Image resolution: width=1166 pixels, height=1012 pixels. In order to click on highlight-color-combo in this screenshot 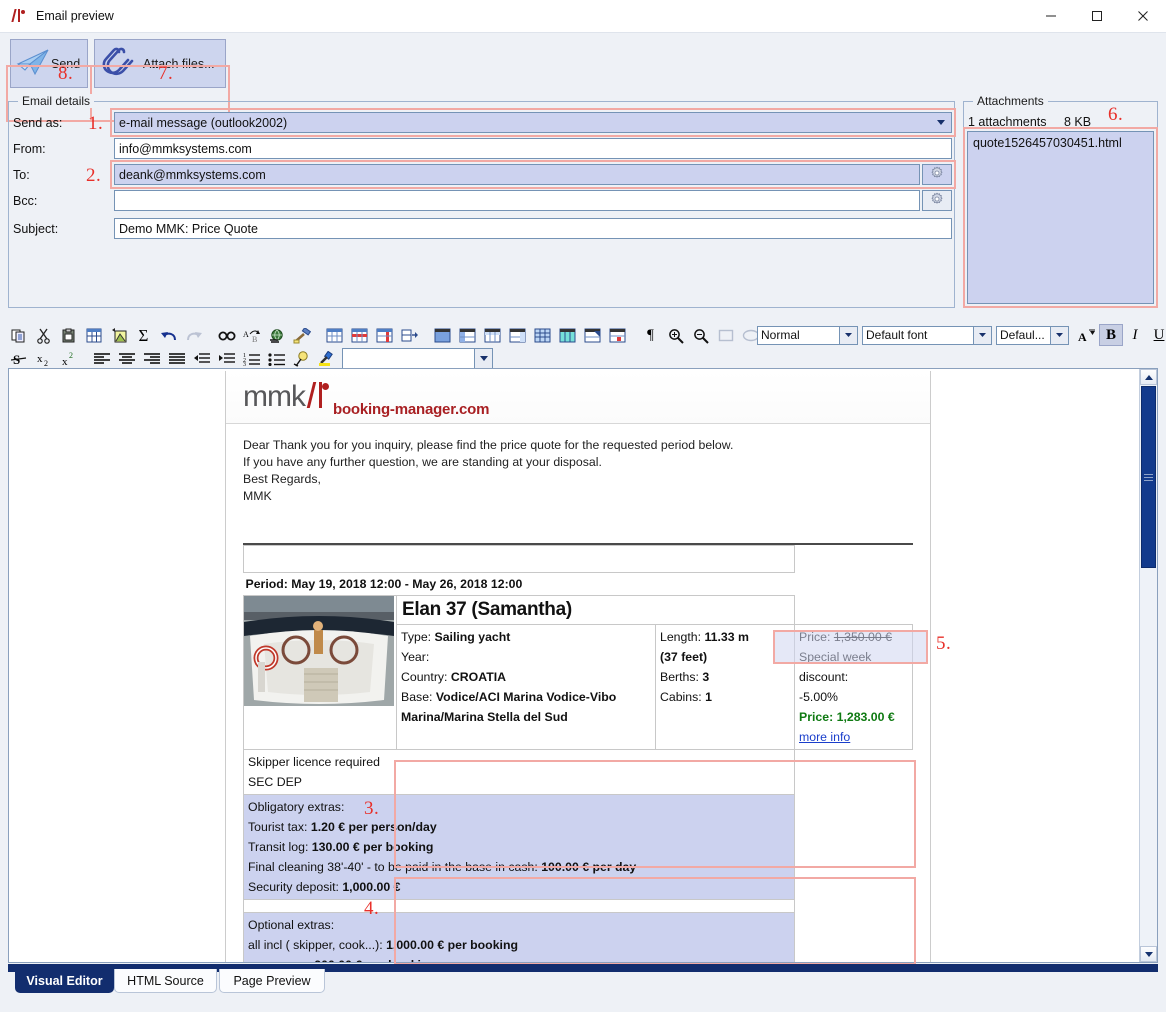, I will do `click(408, 358)`.